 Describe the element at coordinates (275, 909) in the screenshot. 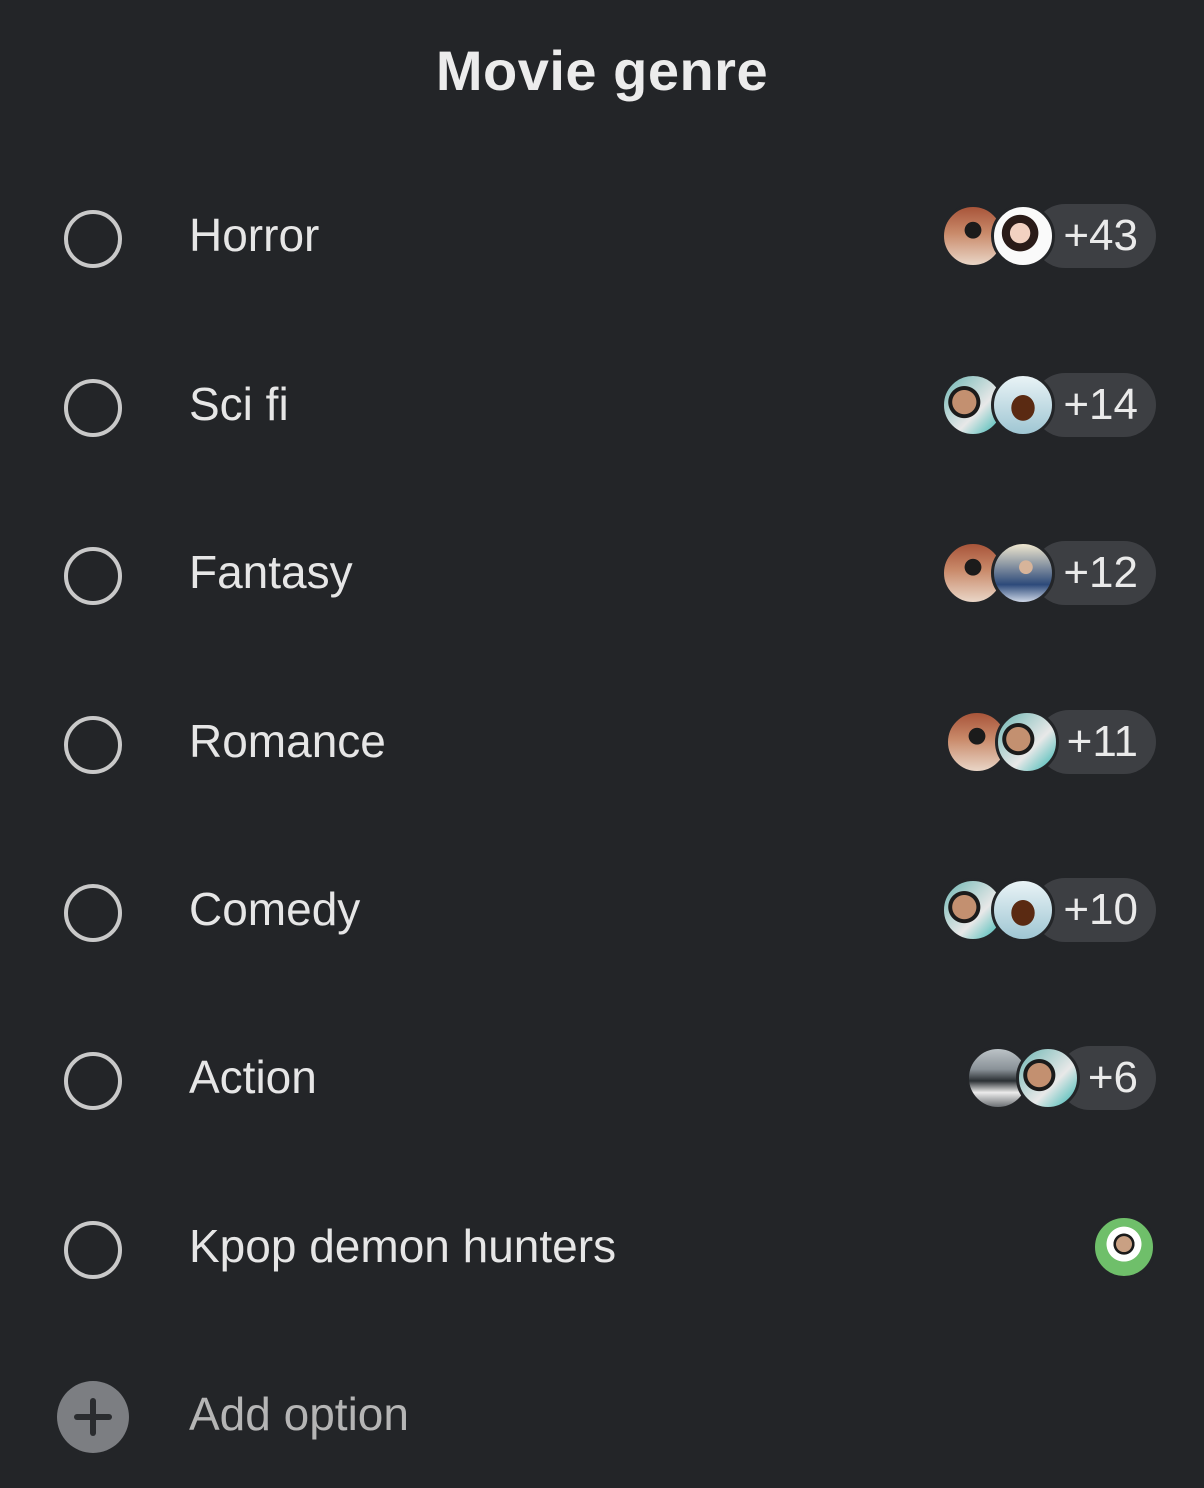

I see `option-label: Comedy` at that location.